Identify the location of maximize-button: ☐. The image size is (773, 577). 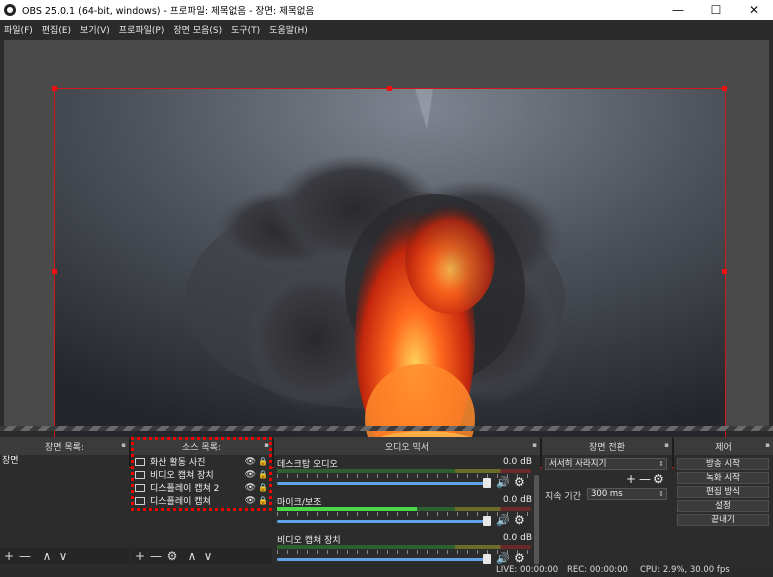
(716, 10).